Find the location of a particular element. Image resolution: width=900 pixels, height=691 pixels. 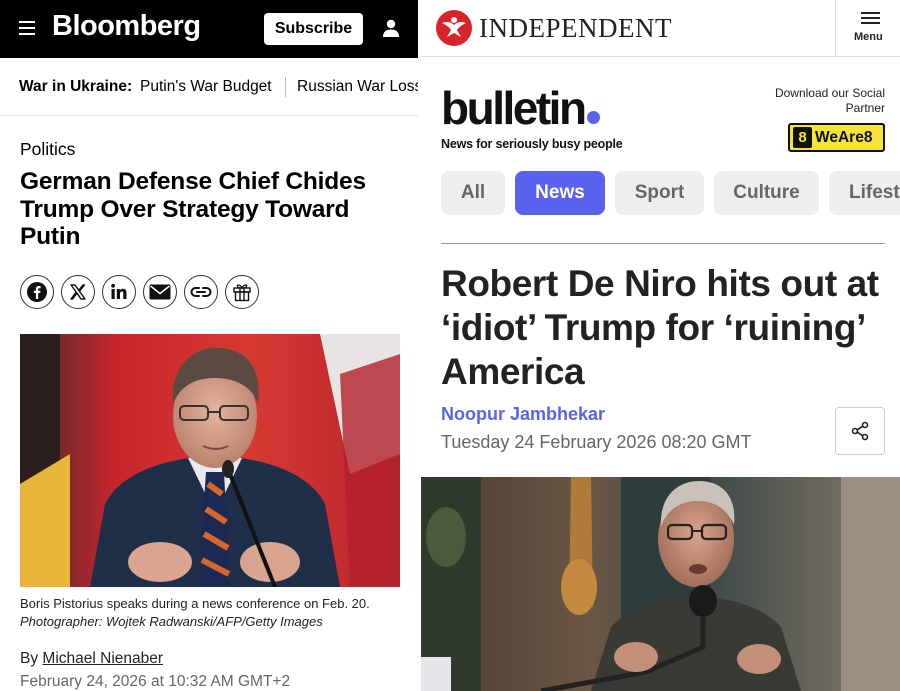

tab-news: News is located at coordinates (560, 193).